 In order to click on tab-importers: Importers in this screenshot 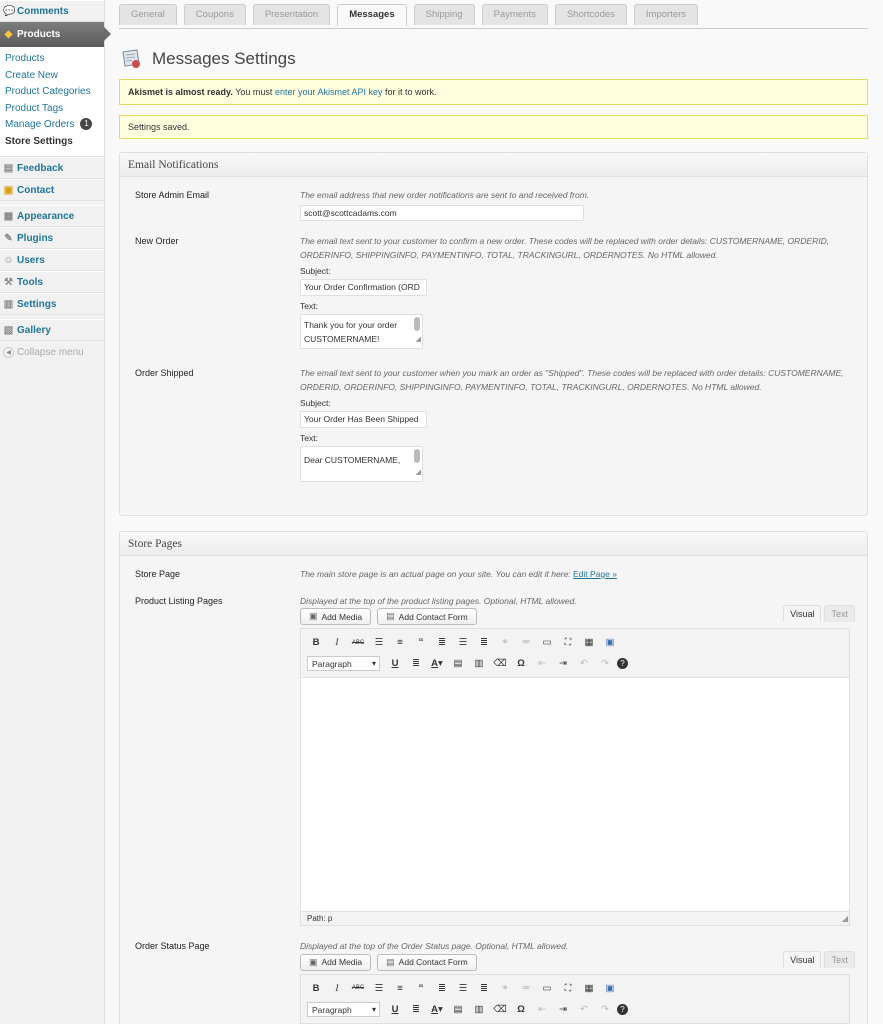, I will do `click(666, 14)`.